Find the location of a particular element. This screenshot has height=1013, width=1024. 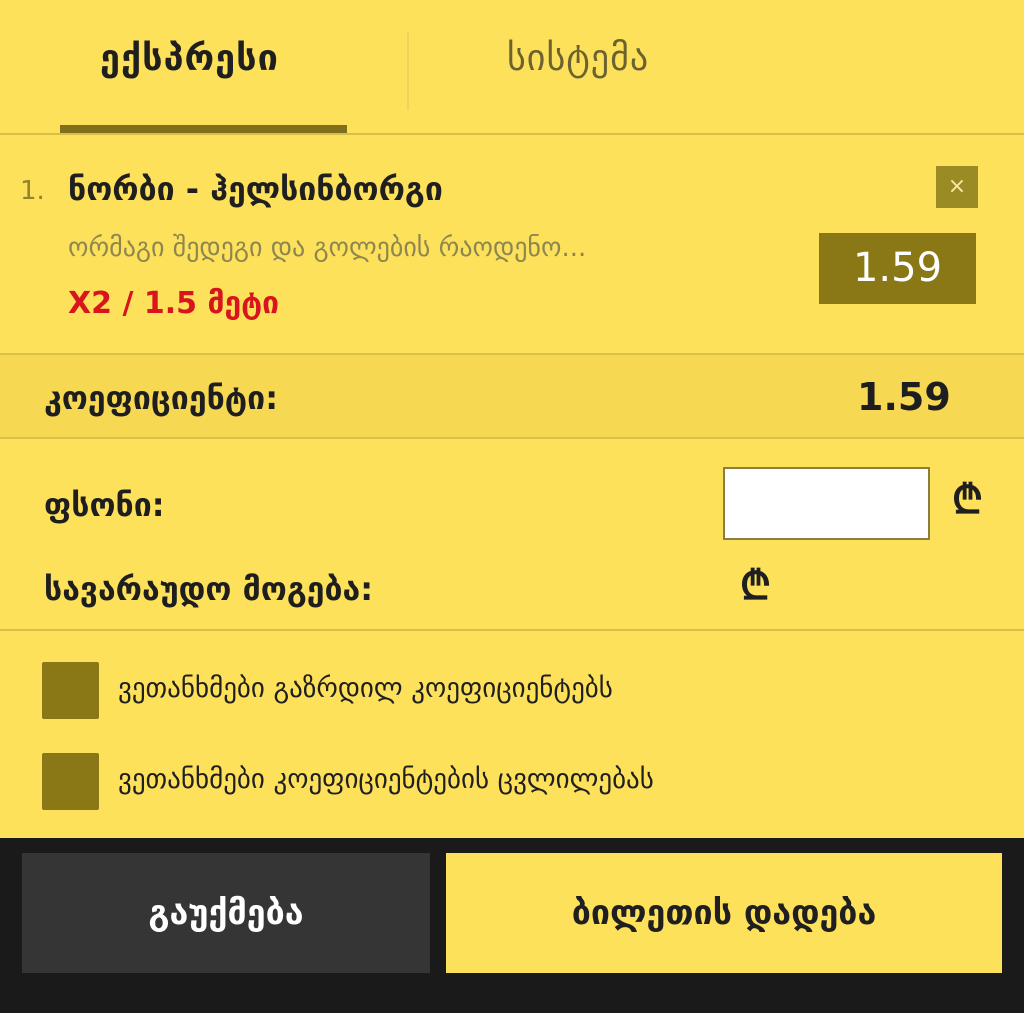

potential-win-label: სავარაუდო მოგება: is located at coordinates (209, 589).